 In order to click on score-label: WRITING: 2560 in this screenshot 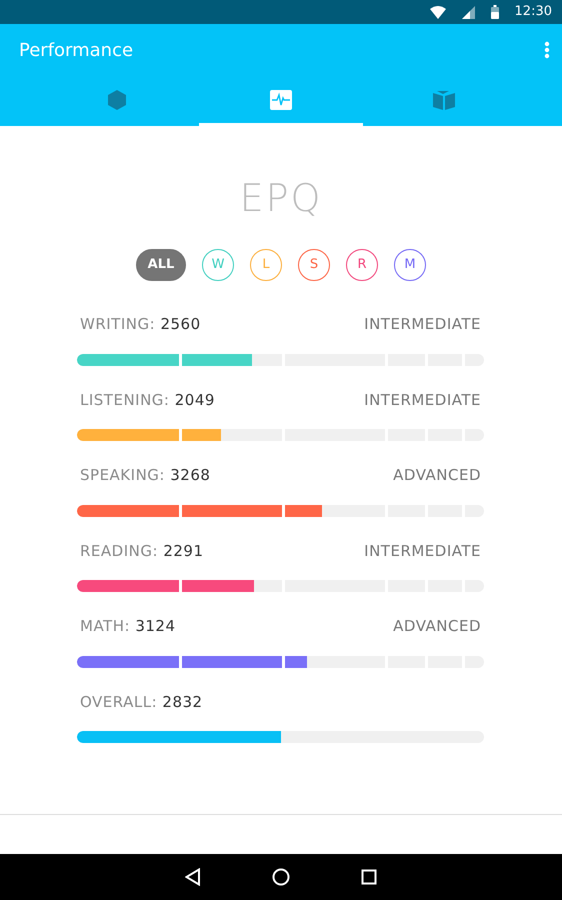, I will do `click(140, 324)`.